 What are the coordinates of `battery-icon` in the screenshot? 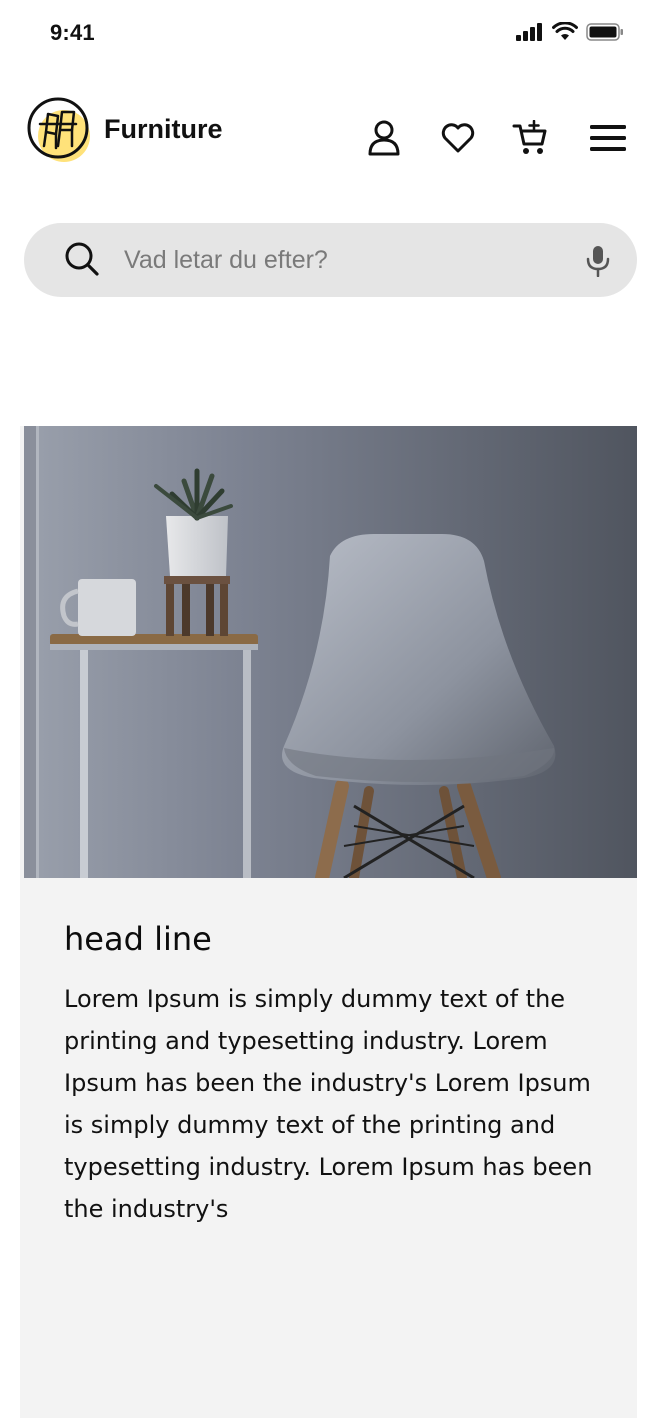 It's located at (605, 34).